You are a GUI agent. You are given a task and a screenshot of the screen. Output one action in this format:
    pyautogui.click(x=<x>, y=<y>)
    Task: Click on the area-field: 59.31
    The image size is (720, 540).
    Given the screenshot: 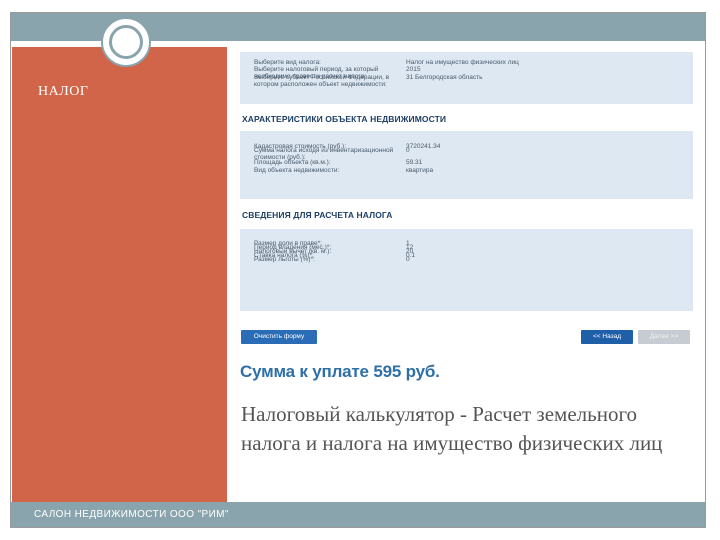 What is the action you would take?
    pyautogui.click(x=414, y=162)
    